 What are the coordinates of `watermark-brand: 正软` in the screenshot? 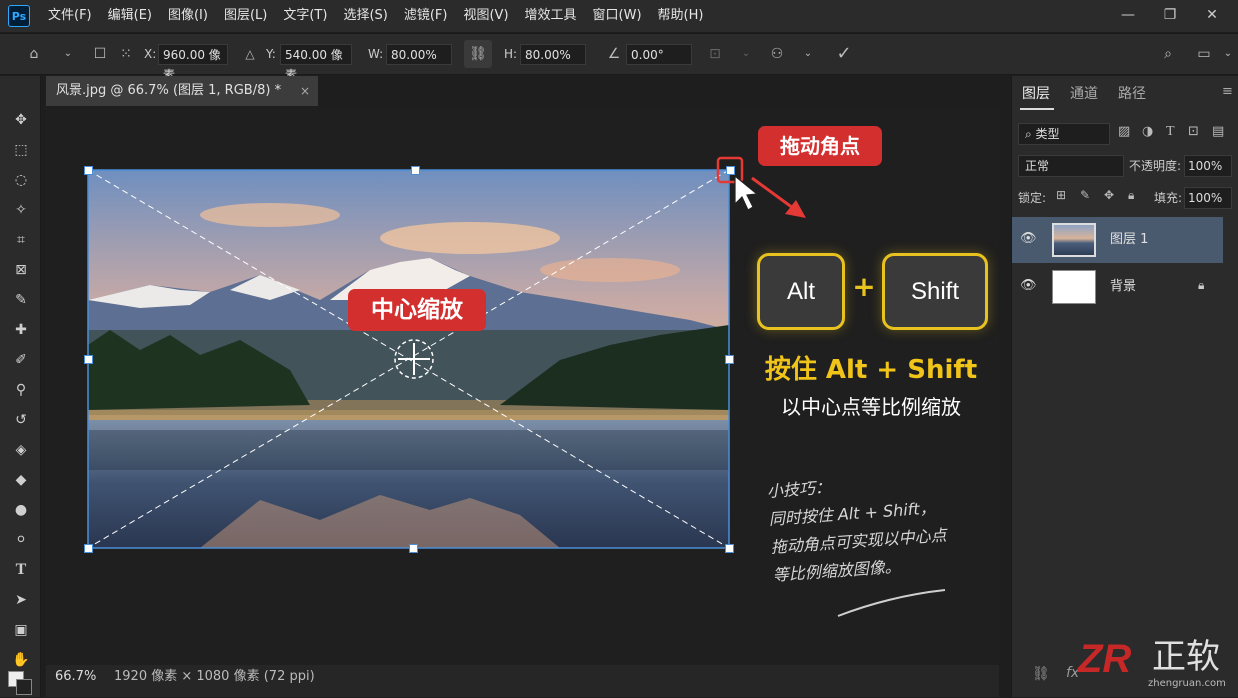 It's located at (1186, 657).